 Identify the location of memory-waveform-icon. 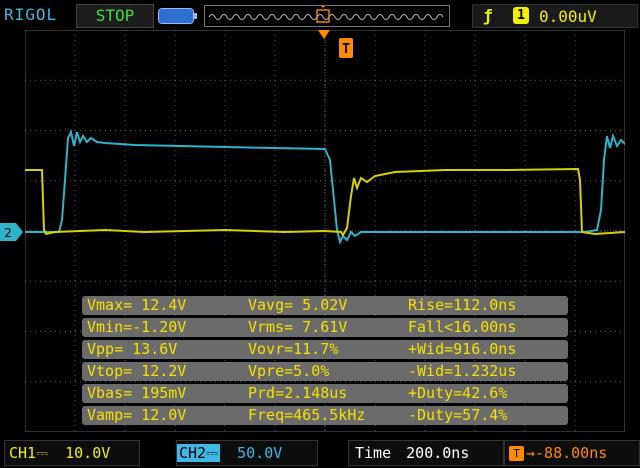
(326, 13).